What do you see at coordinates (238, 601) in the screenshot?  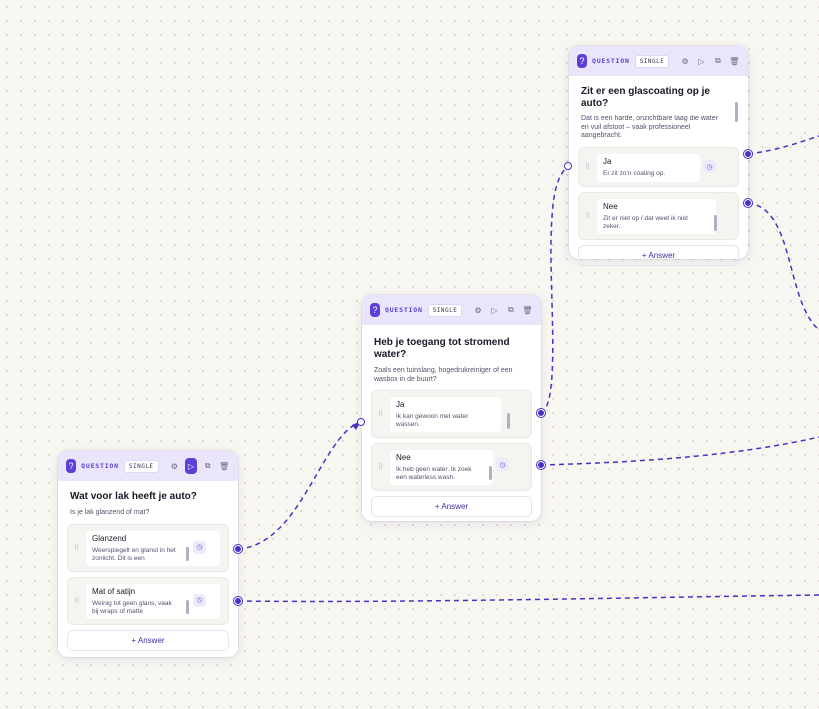 I see `output-port-mat` at bounding box center [238, 601].